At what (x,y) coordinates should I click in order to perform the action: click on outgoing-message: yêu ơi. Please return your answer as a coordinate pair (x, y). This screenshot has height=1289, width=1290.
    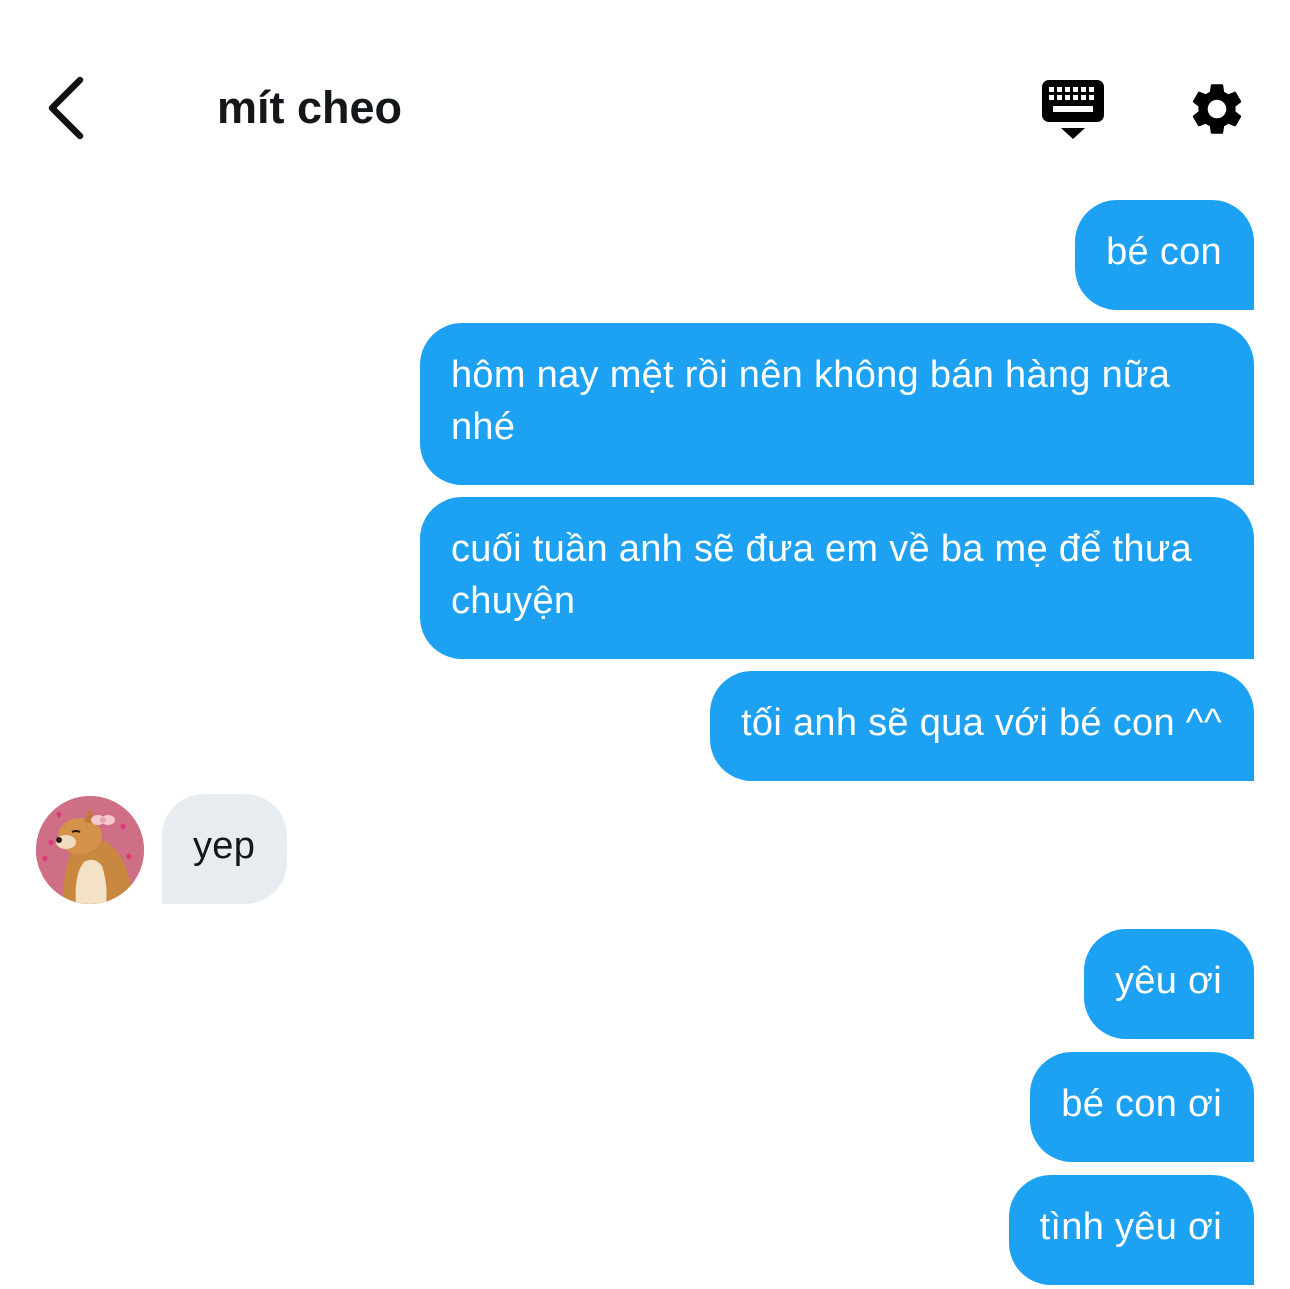
    Looking at the image, I should click on (1169, 984).